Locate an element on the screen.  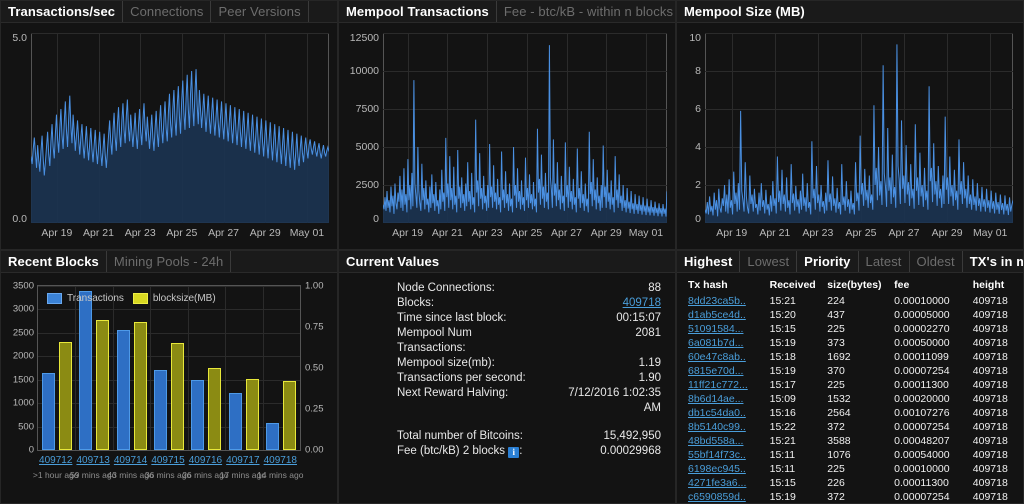
tx-hash-link: 8b5140c99.. is located at coordinates (726, 427).